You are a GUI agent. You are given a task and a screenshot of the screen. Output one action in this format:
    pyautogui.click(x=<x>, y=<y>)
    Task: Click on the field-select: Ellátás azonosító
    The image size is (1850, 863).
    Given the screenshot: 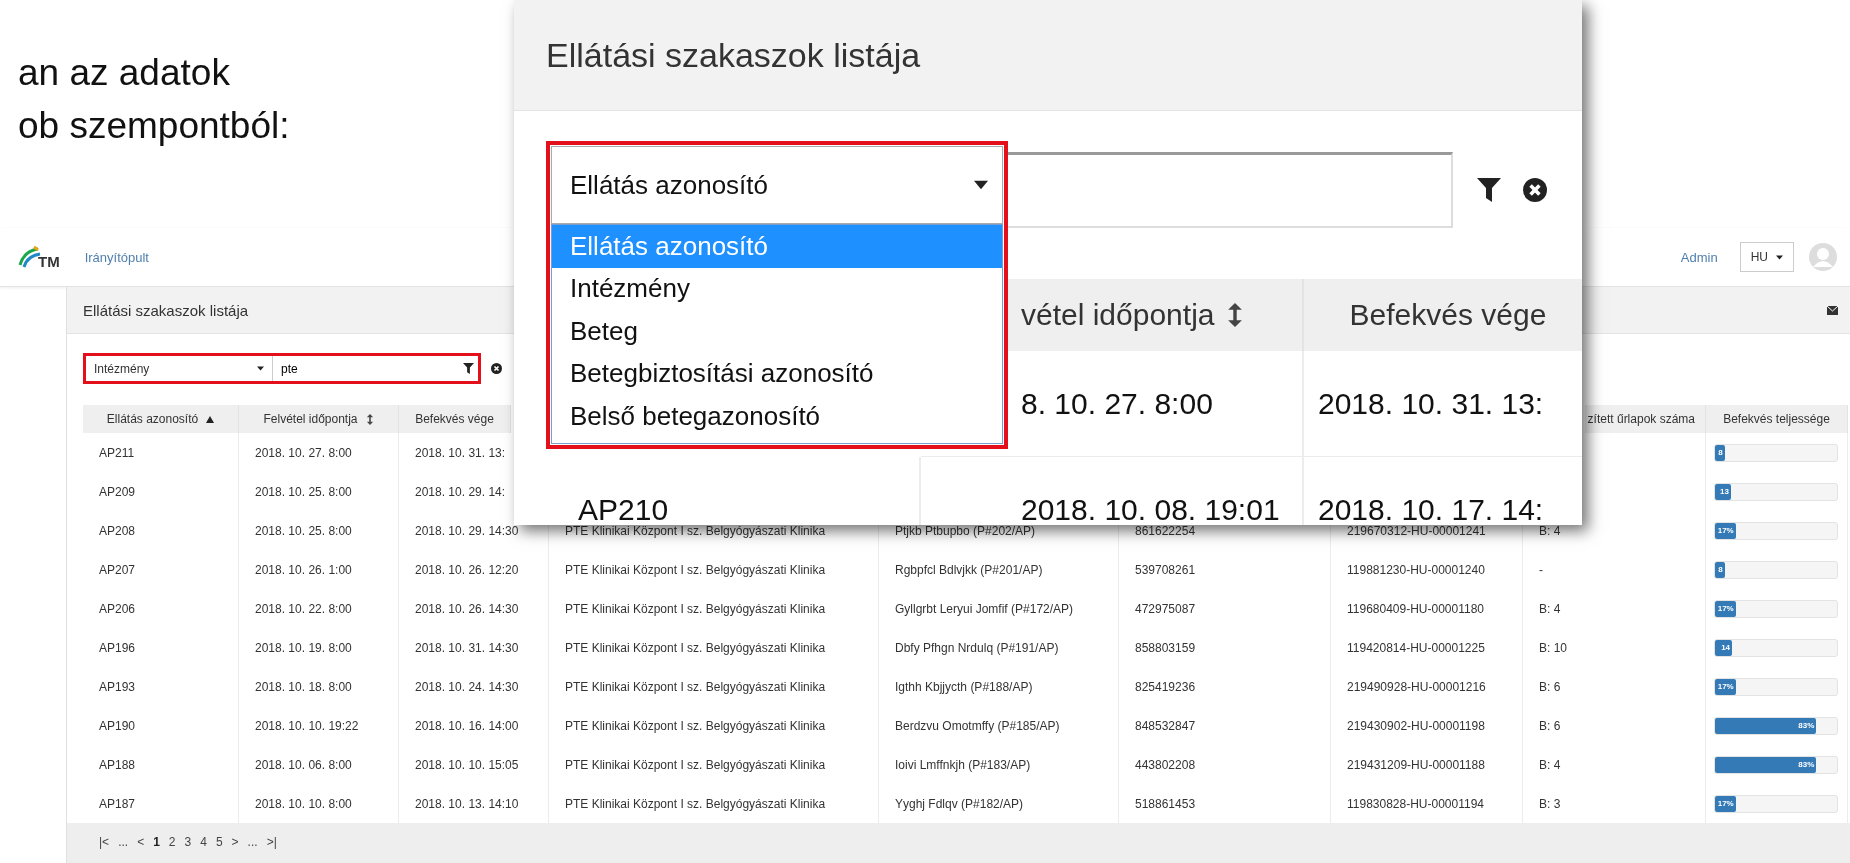 What is the action you would take?
    pyautogui.click(x=777, y=185)
    